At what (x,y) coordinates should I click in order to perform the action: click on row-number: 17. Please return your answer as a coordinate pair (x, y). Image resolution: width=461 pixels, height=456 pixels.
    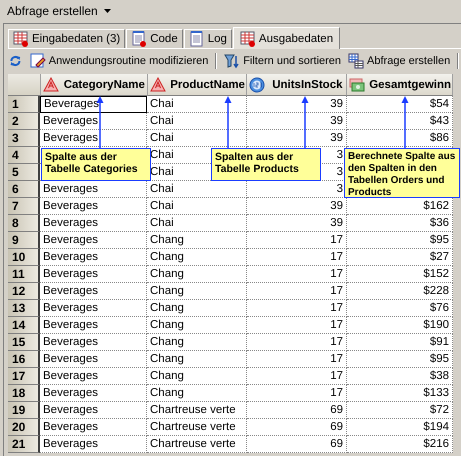
    Looking at the image, I should click on (24, 376).